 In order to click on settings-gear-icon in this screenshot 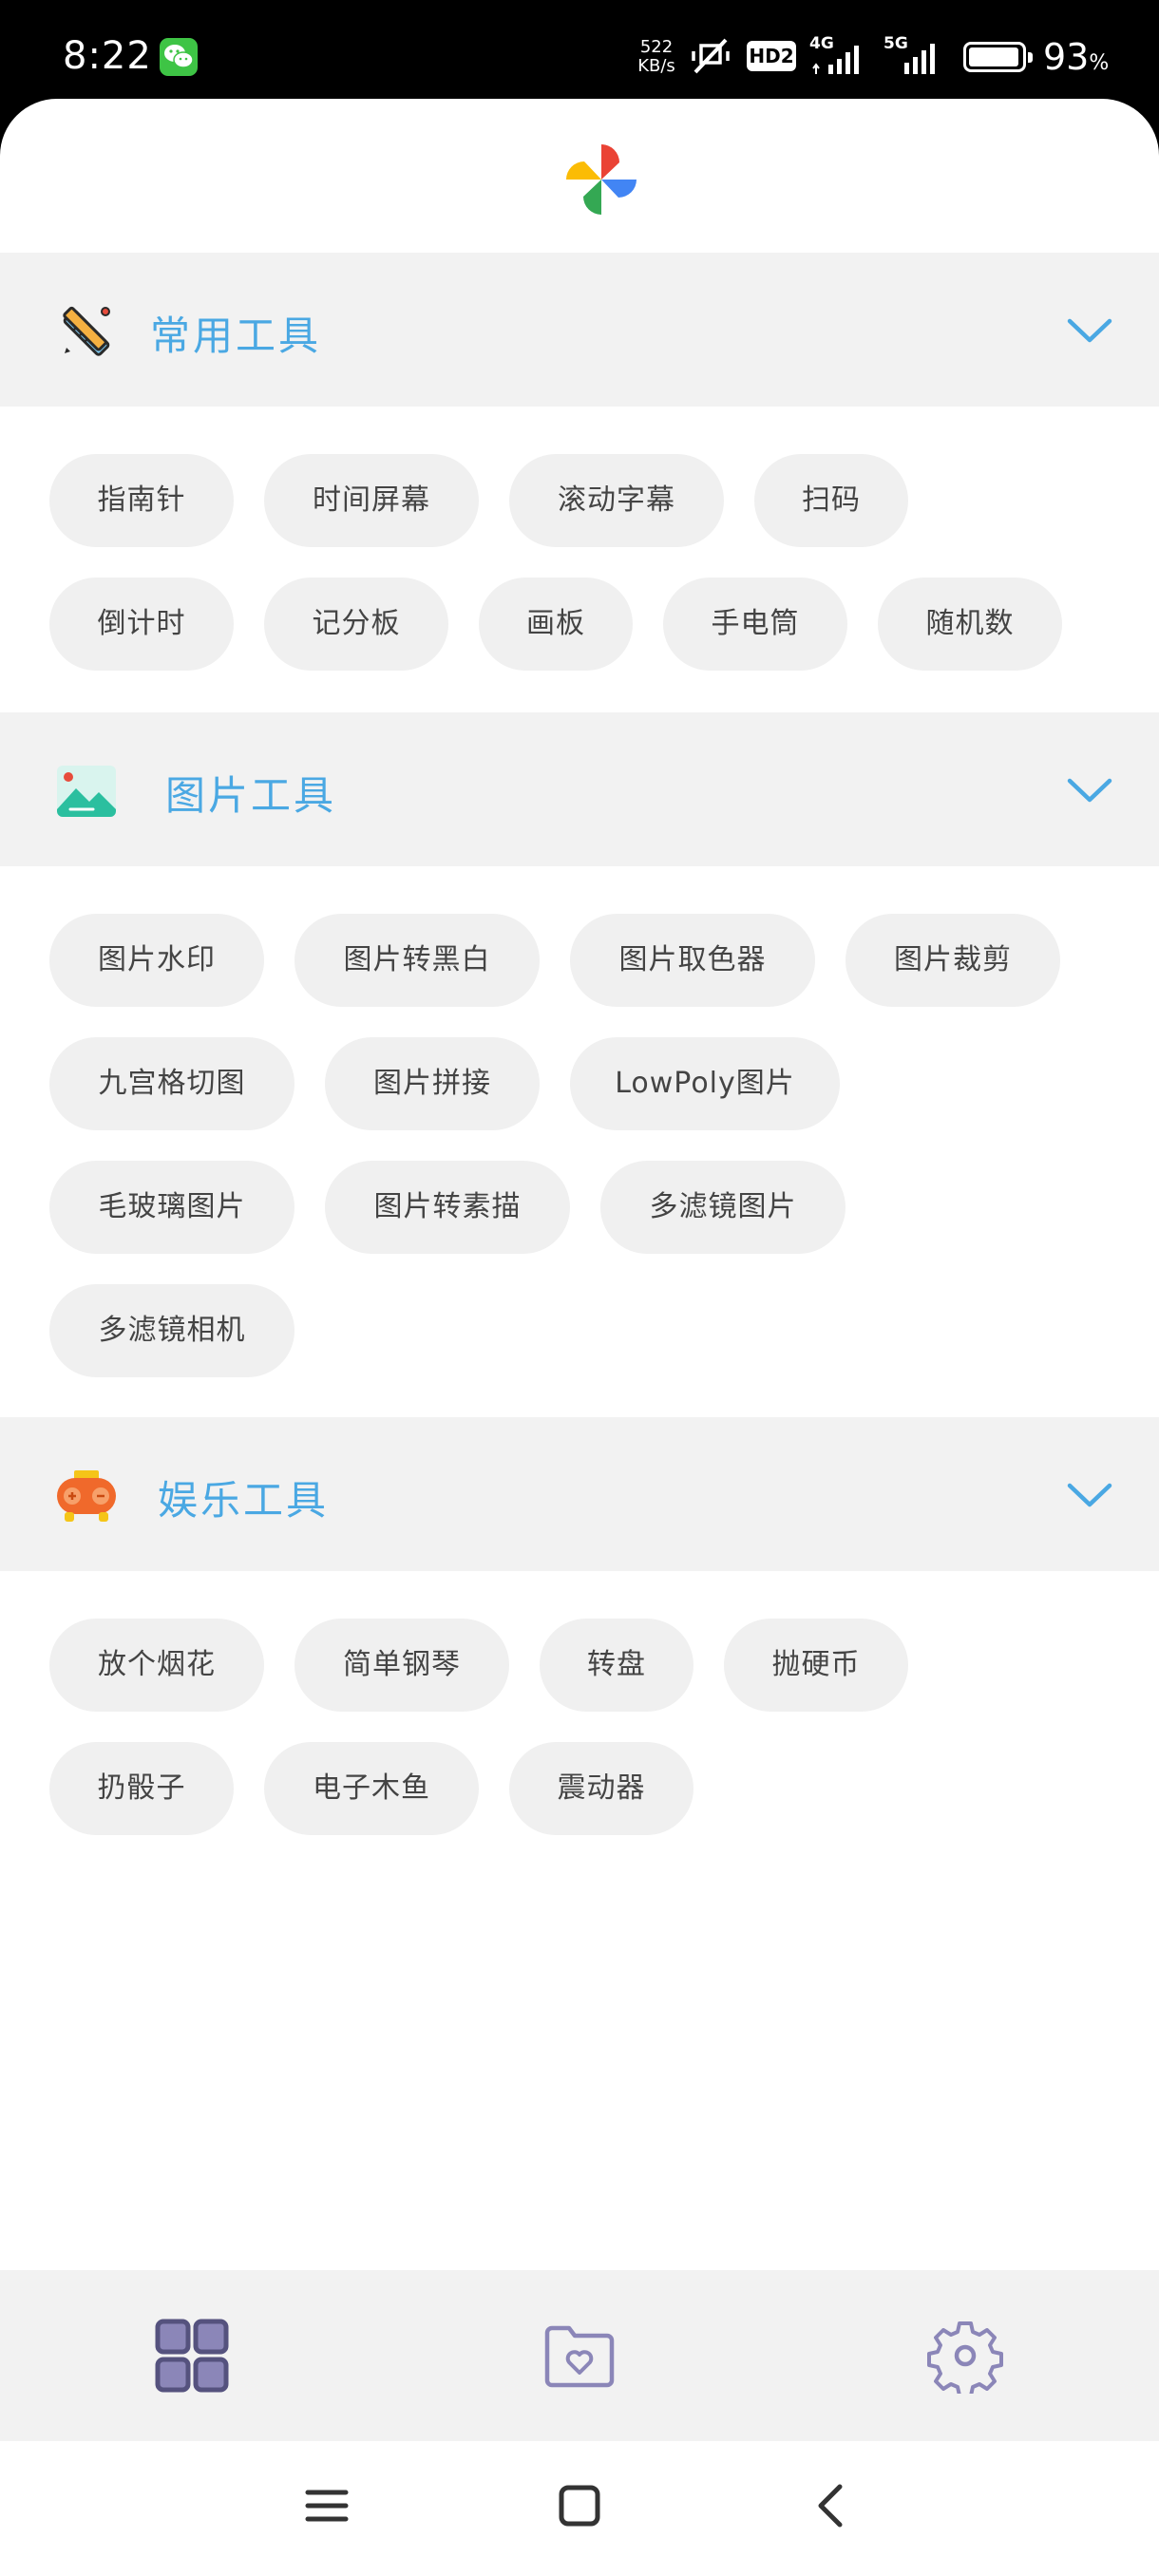, I will do `click(965, 2356)`.